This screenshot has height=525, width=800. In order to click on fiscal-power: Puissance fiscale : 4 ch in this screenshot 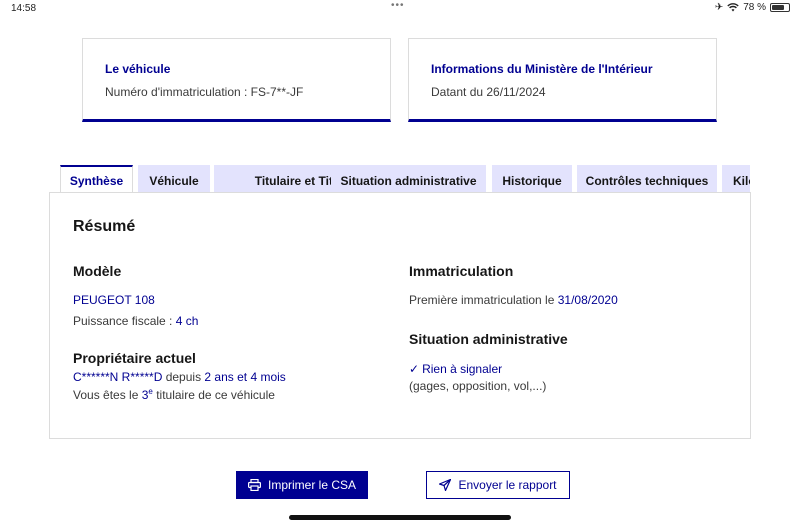, I will do `click(135, 321)`.